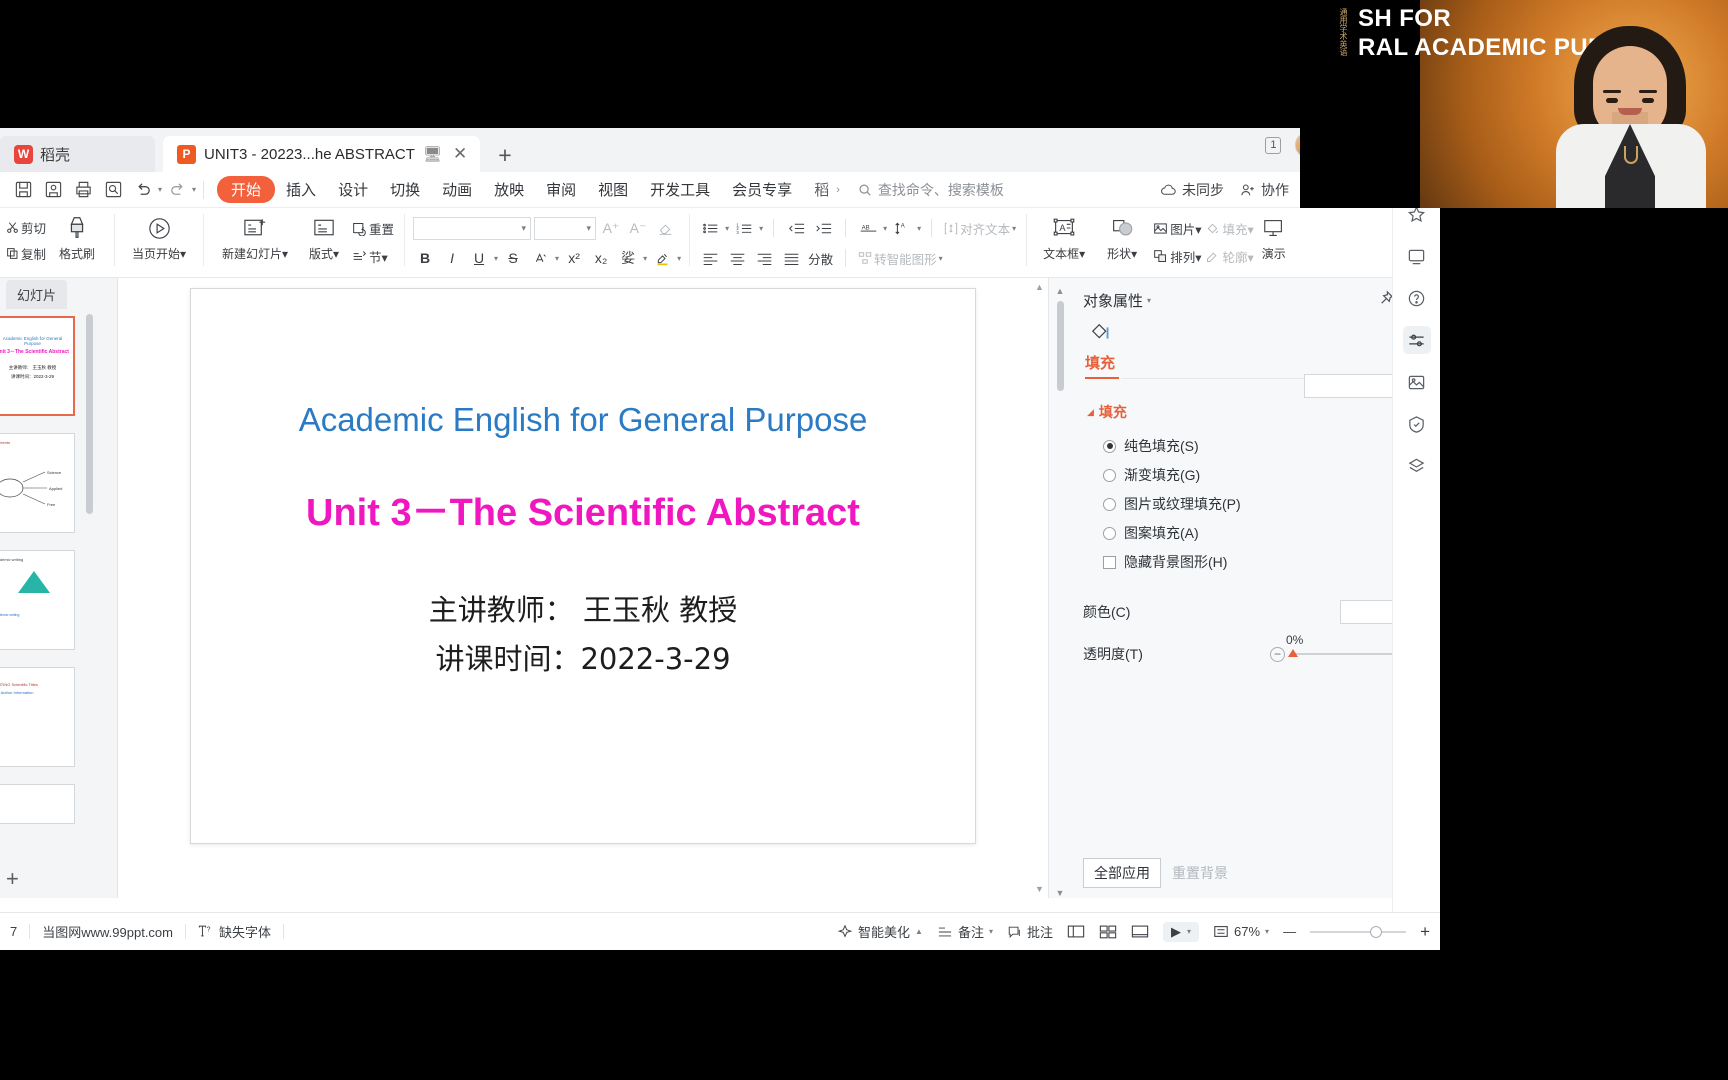  What do you see at coordinates (37, 483) in the screenshot?
I see `slide-thumbnail-2: Contents Science Applied Free` at bounding box center [37, 483].